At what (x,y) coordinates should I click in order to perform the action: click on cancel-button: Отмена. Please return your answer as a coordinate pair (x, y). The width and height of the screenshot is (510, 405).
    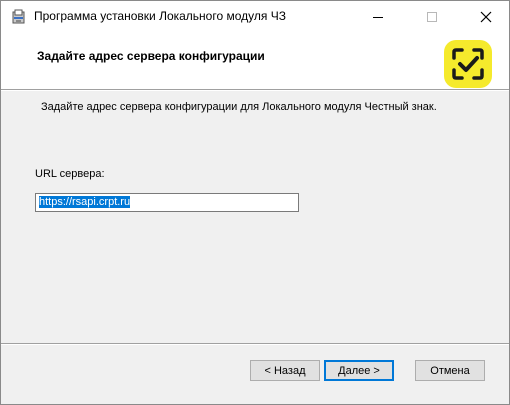
    Looking at the image, I should click on (450, 370).